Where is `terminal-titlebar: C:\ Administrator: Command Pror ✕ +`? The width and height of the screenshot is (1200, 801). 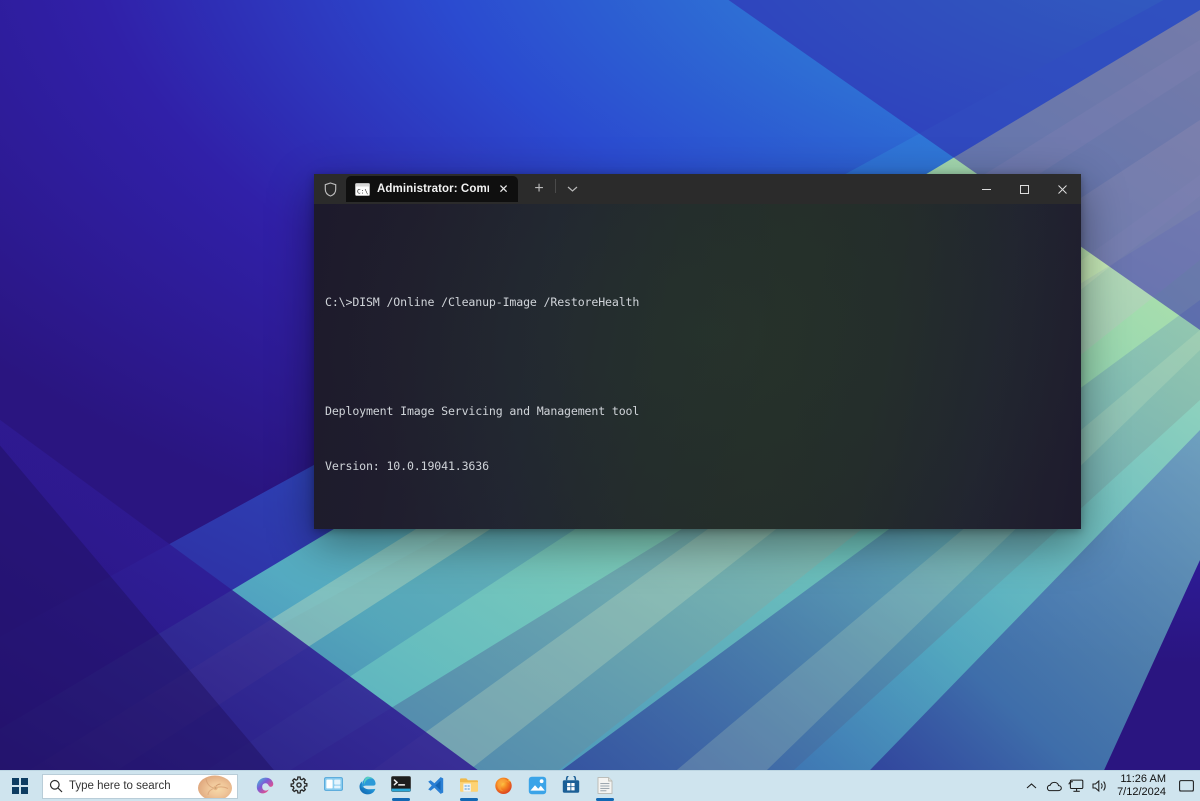 terminal-titlebar: C:\ Administrator: Command Pror ✕ + is located at coordinates (697, 189).